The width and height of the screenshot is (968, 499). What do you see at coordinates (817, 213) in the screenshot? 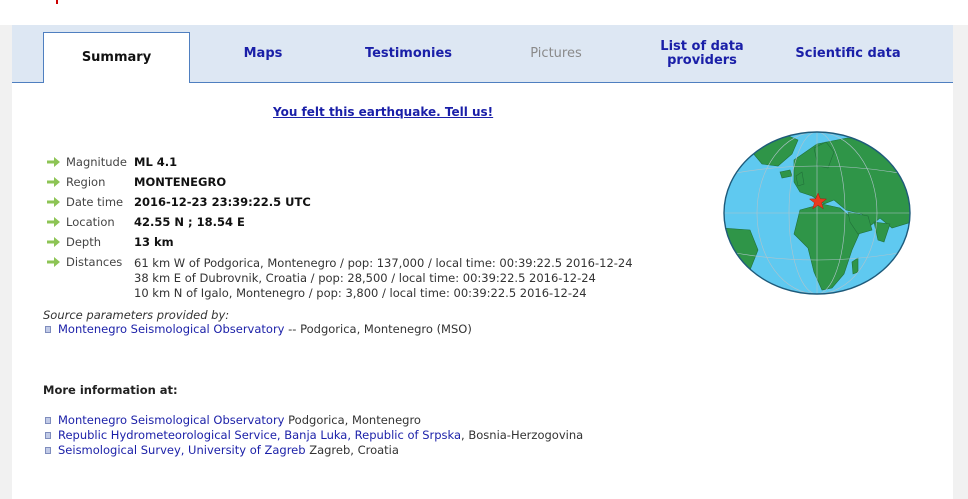
I see `globe-map` at bounding box center [817, 213].